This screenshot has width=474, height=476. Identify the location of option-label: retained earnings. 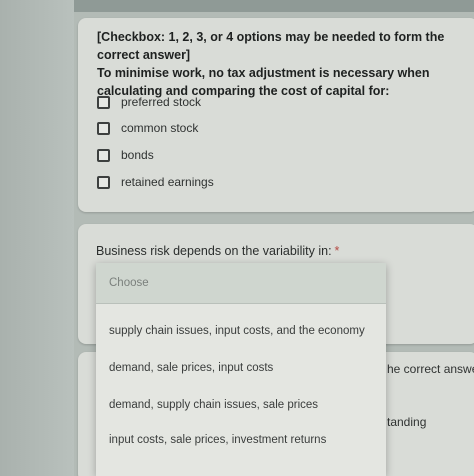
(167, 182).